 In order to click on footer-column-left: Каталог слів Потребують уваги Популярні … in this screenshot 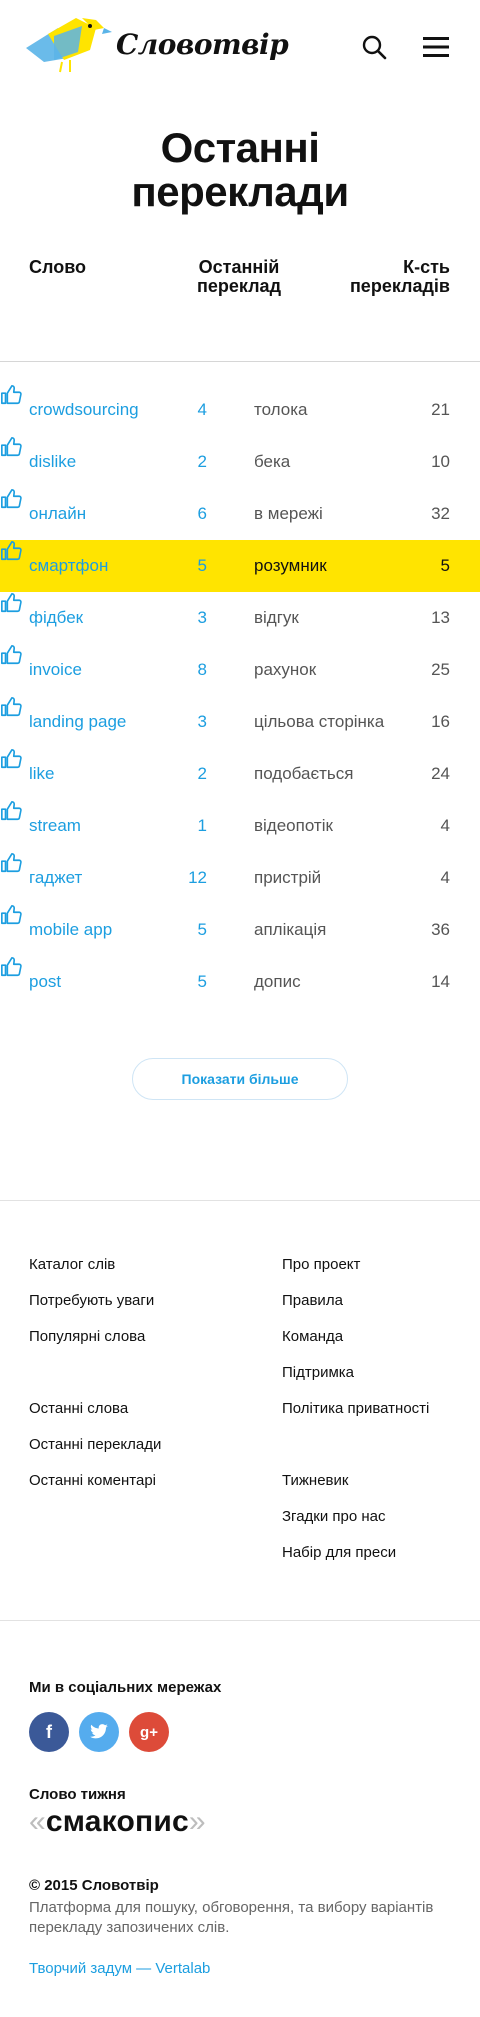, I will do `click(95, 1381)`.